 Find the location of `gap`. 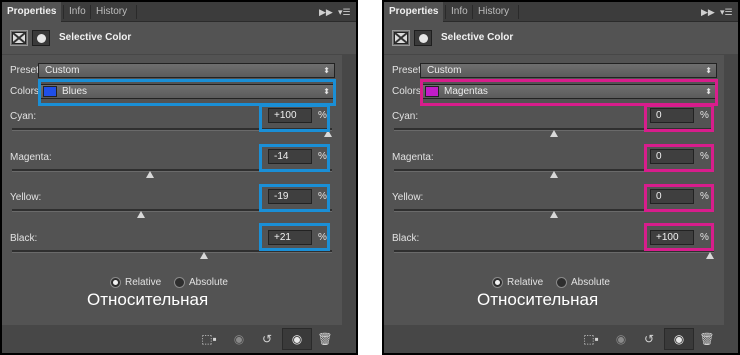

gap is located at coordinates (370, 177).